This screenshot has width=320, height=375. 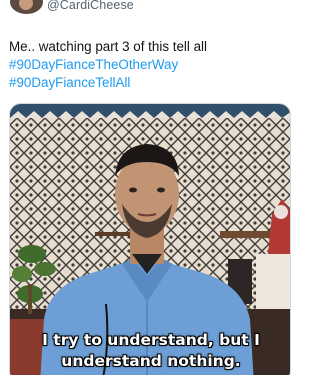 What do you see at coordinates (90, 6) in the screenshot?
I see `user-handle: @CardiCheese` at bounding box center [90, 6].